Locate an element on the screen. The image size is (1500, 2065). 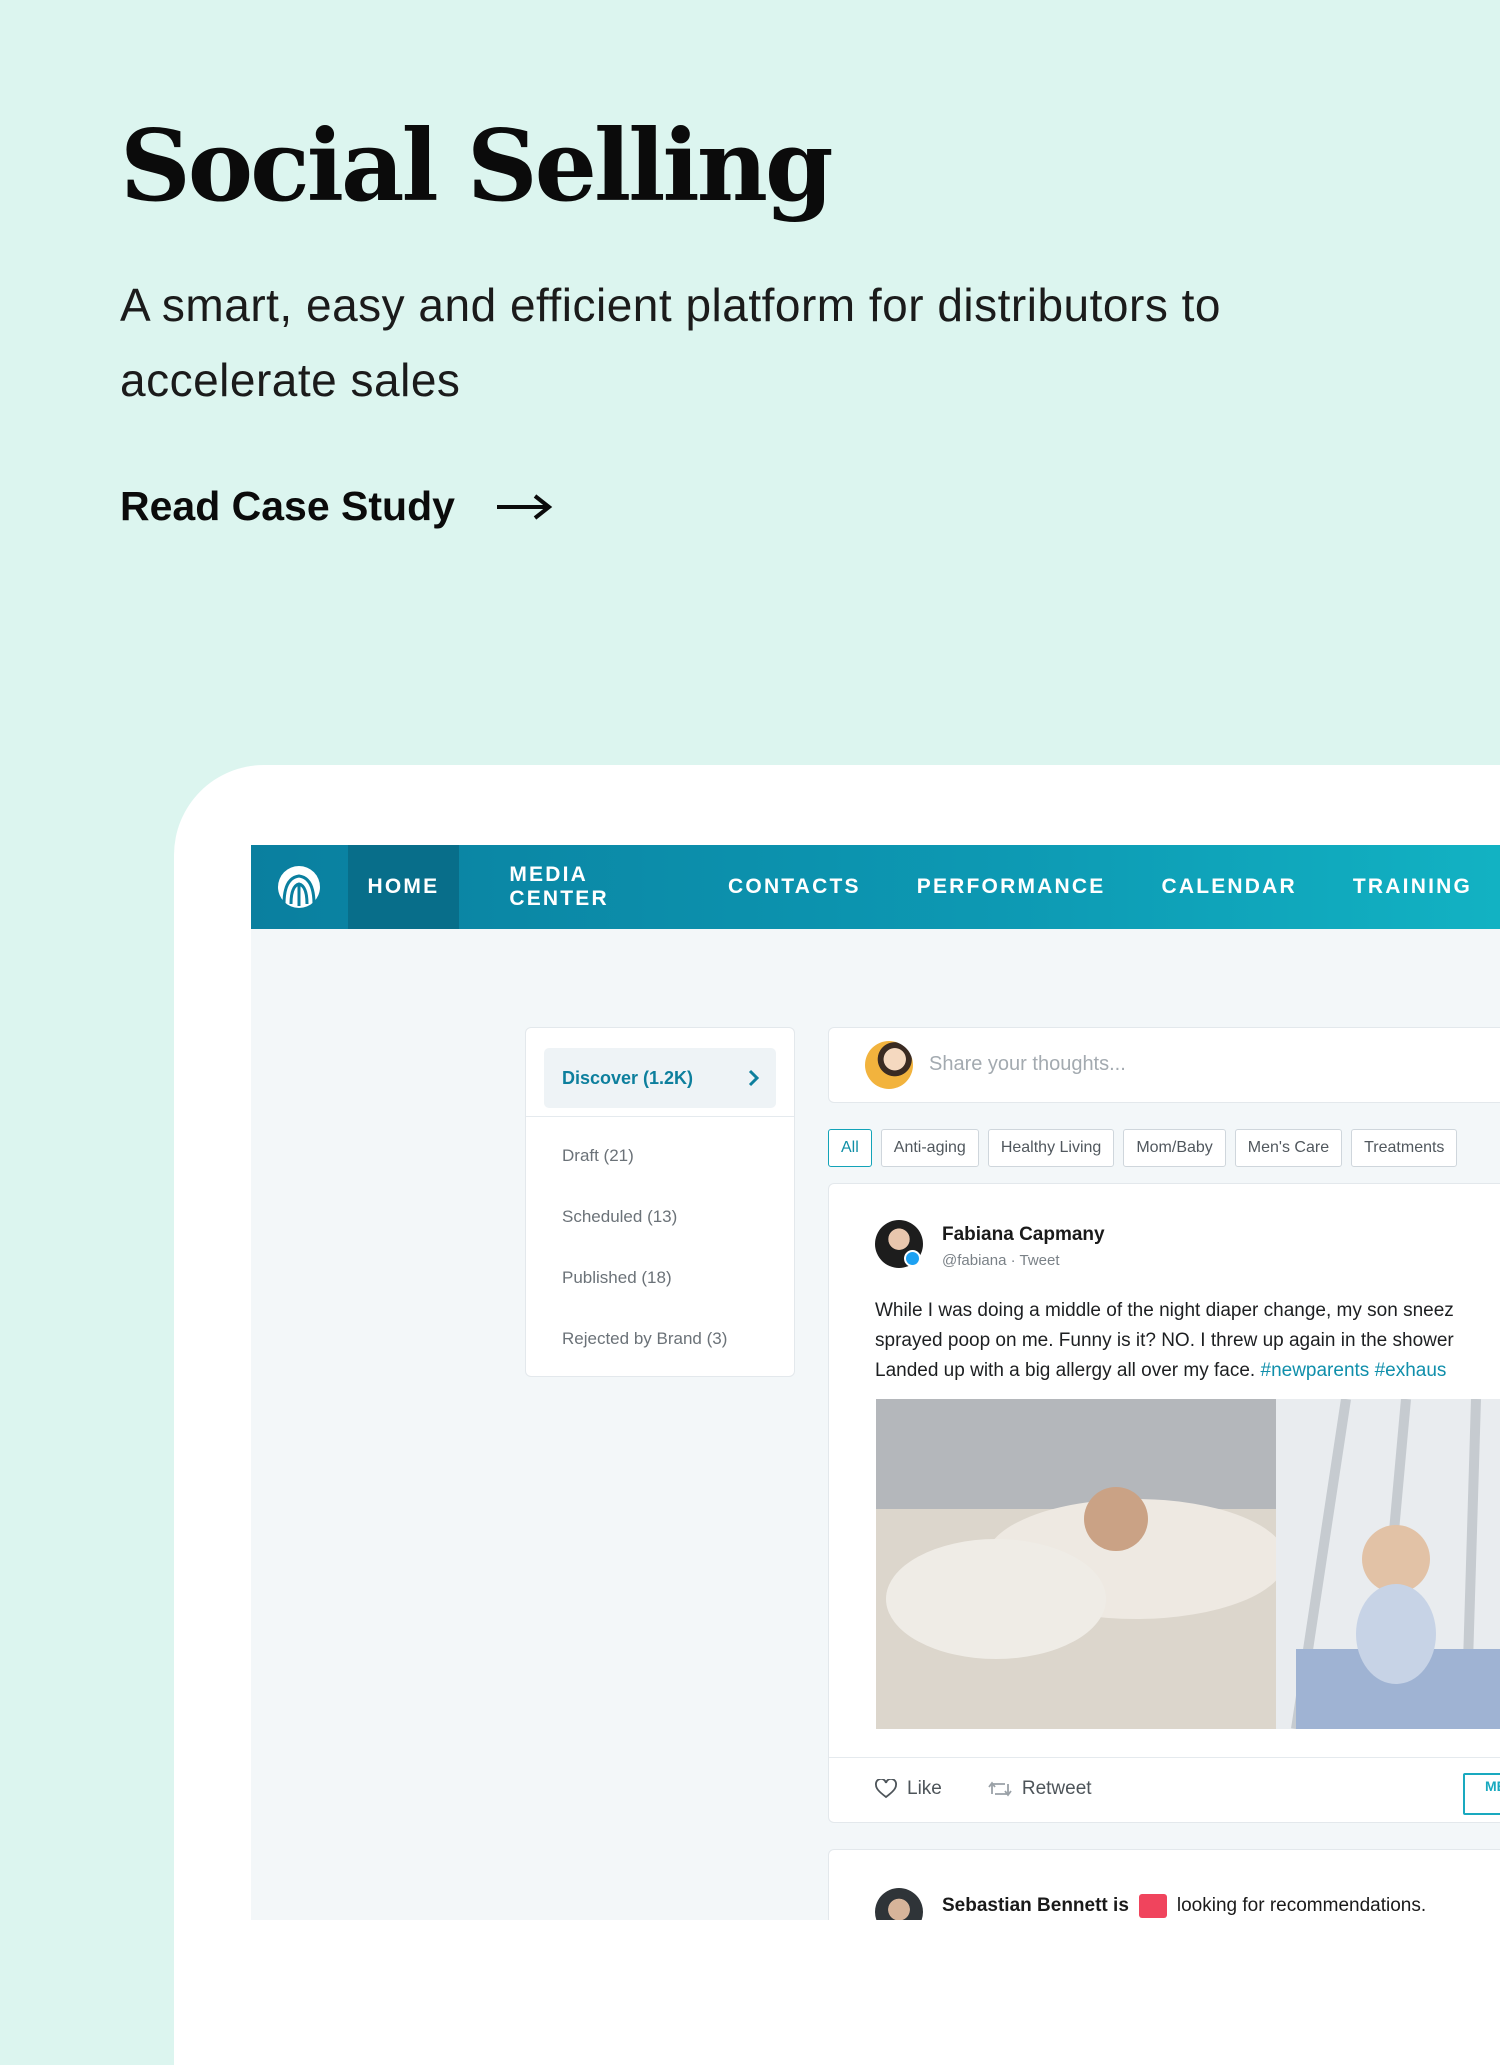
nav-performance: PERFORMANCE is located at coordinates (1011, 887).